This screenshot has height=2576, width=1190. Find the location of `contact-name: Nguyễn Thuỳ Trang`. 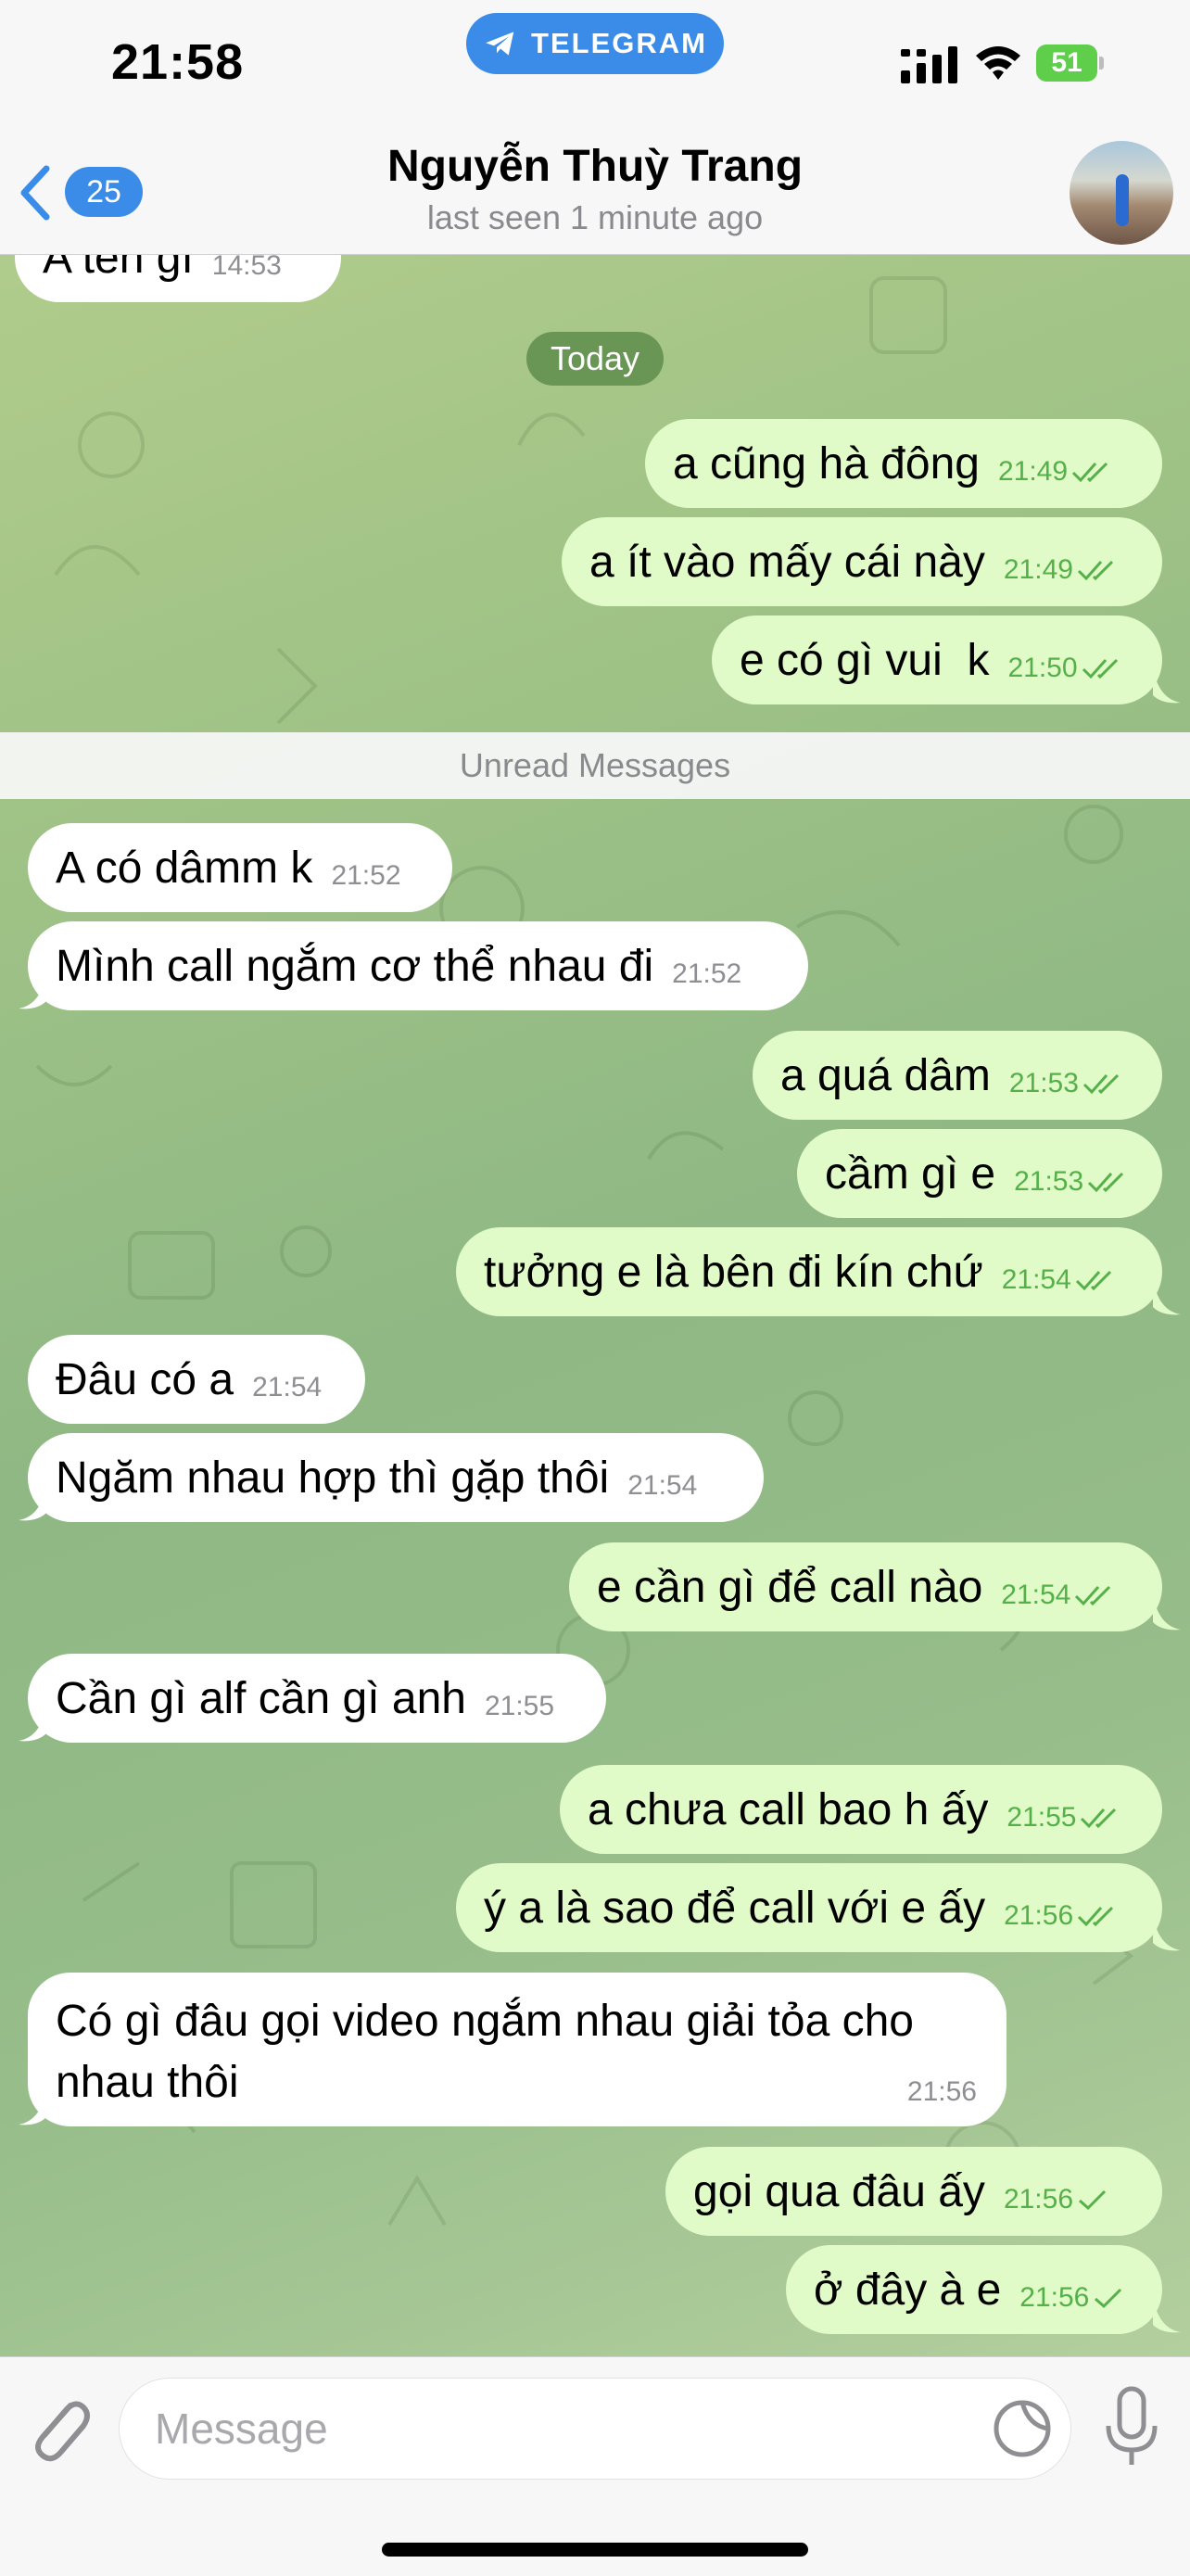

contact-name: Nguyễn Thuỳ Trang is located at coordinates (595, 166).